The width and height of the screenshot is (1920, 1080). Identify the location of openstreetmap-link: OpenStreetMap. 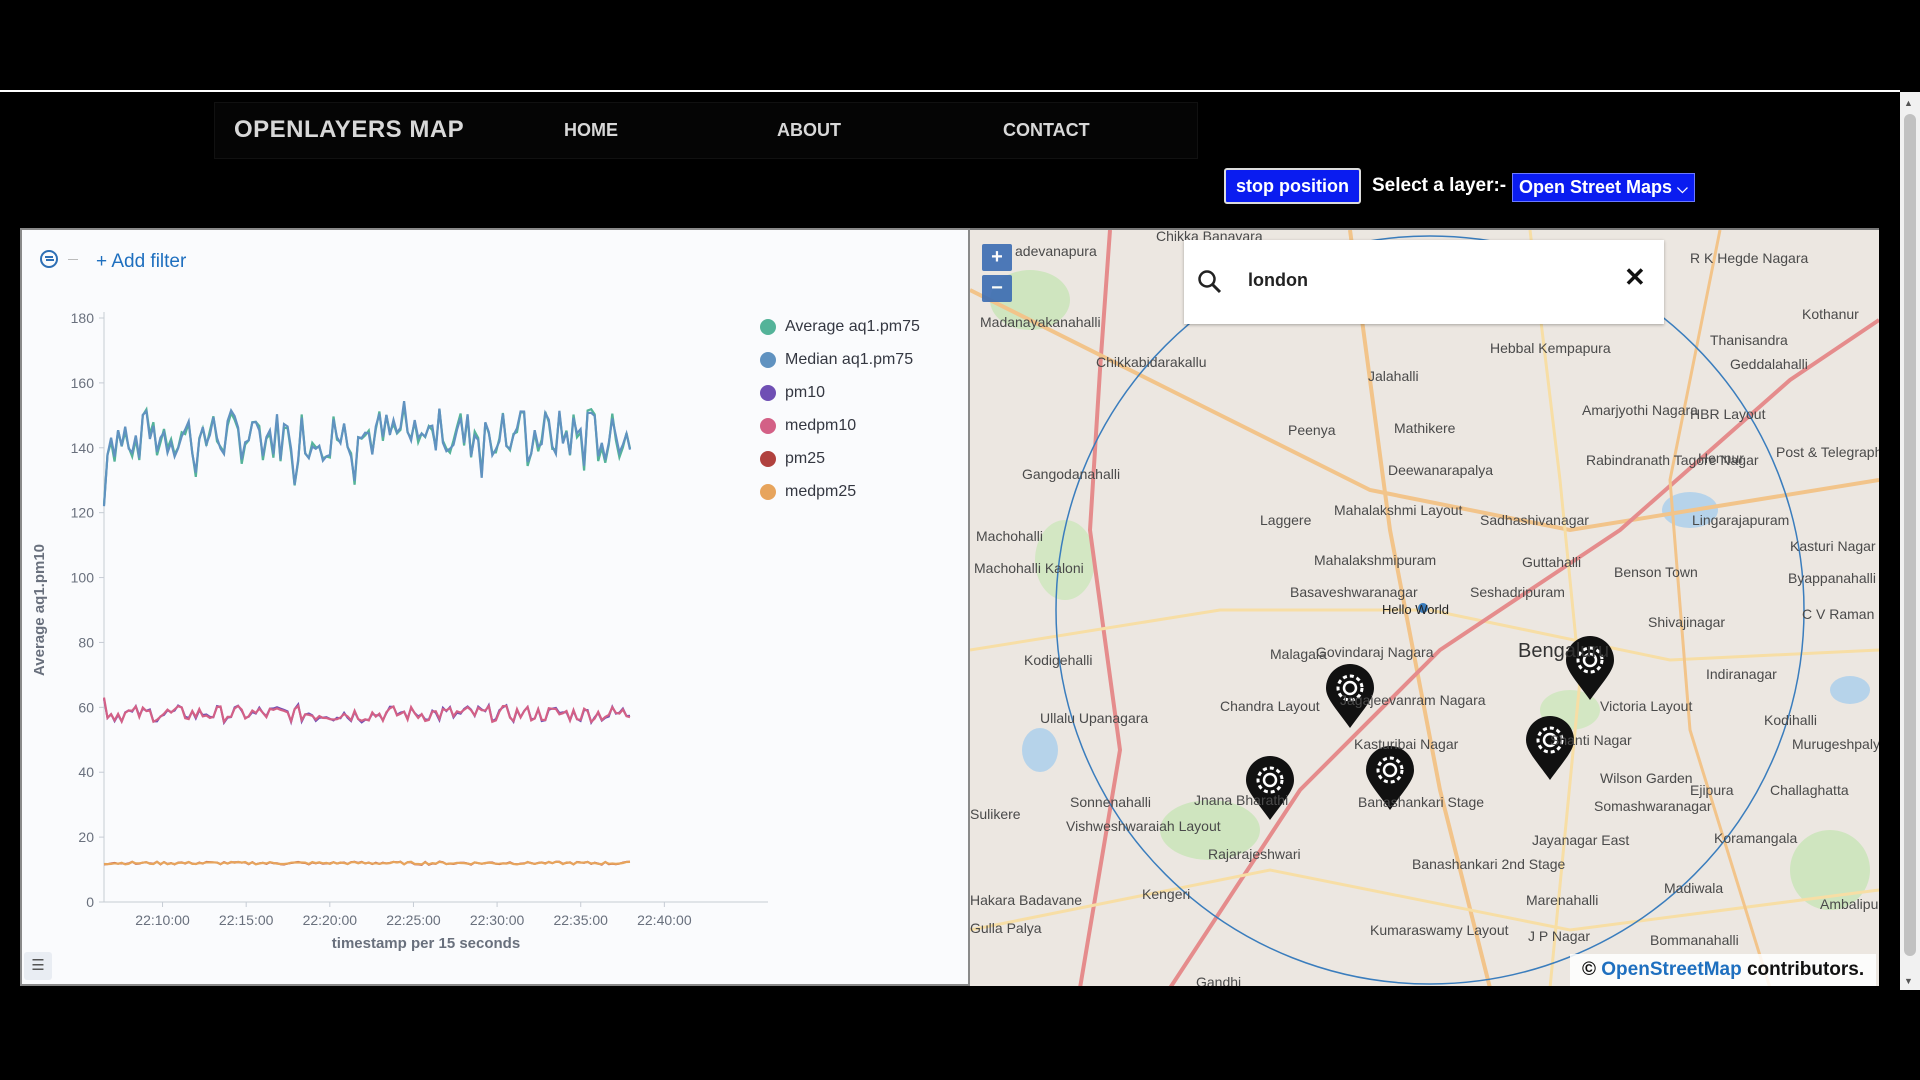
(1671, 969).